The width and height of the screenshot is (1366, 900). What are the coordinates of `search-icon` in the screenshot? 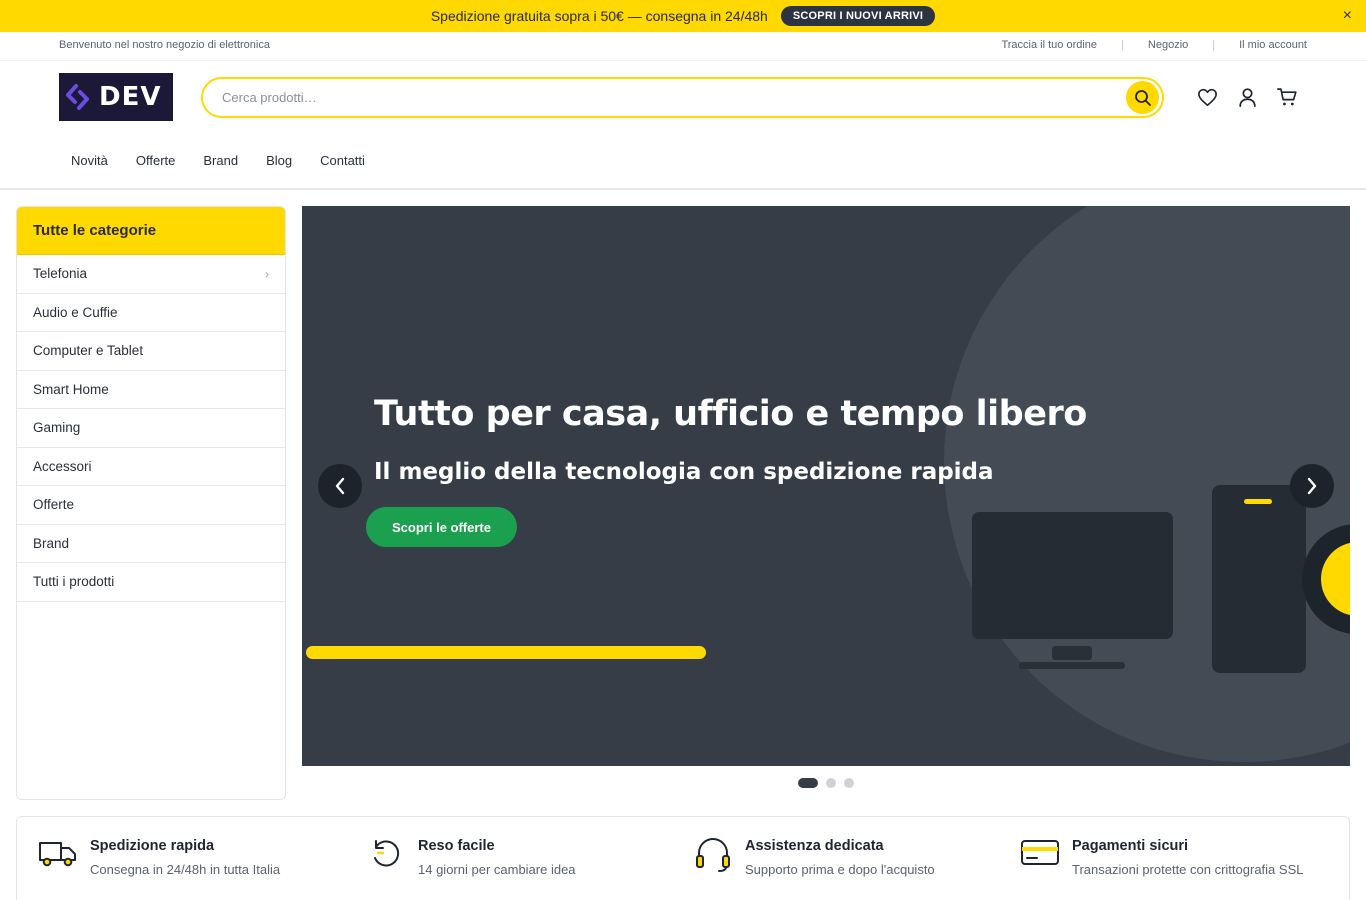 It's located at (1142, 97).